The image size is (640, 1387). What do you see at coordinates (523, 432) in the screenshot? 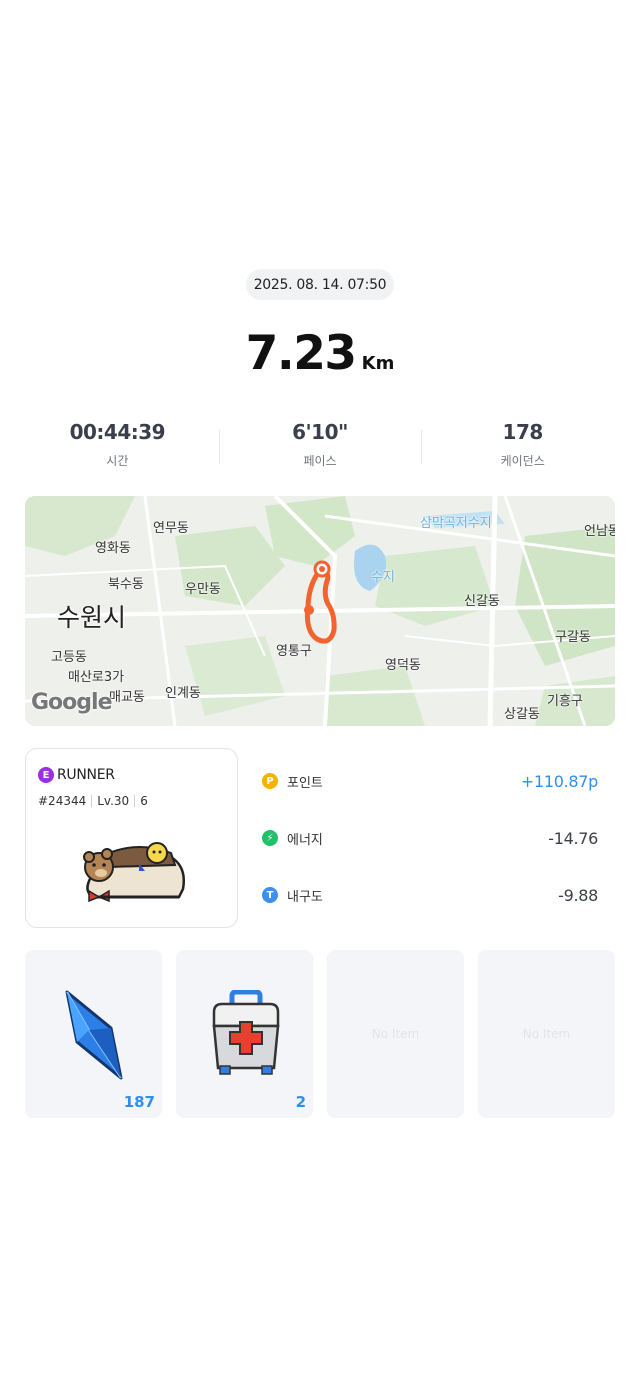
I see `stat-cadence-value: 178` at bounding box center [523, 432].